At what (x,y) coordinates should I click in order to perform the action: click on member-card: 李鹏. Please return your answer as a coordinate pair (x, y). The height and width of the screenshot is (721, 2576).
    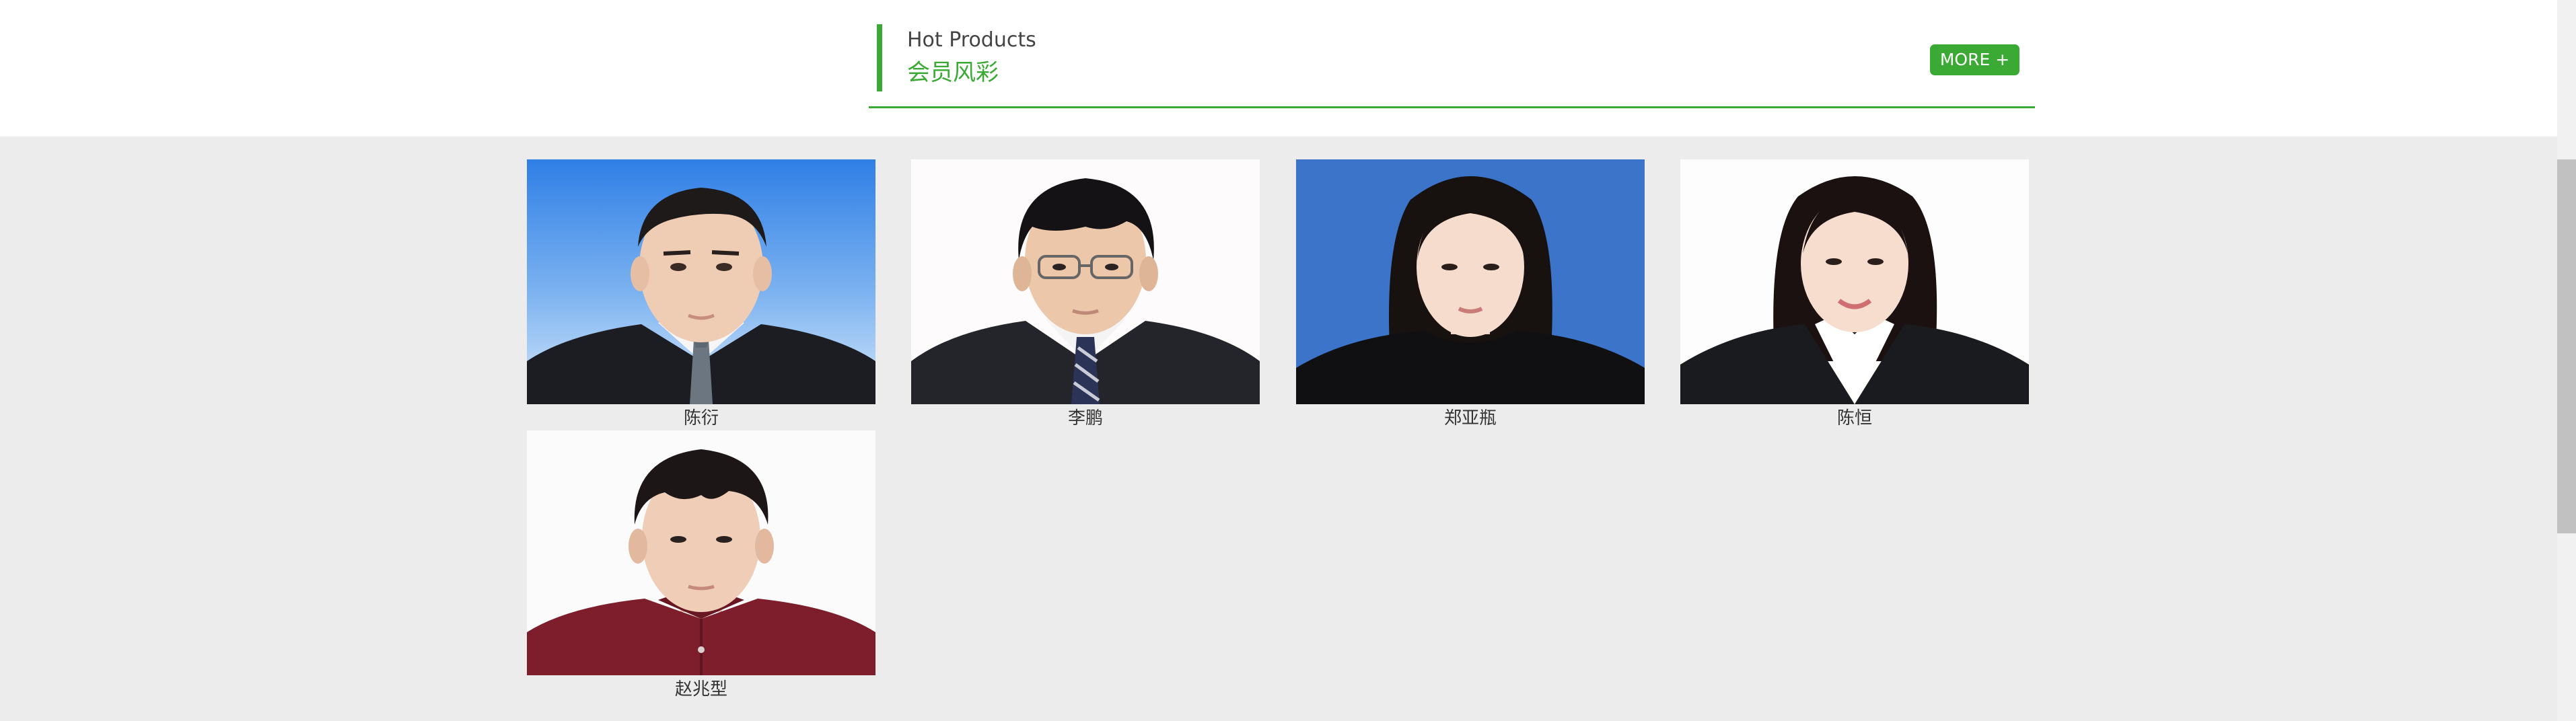
    Looking at the image, I should click on (1085, 295).